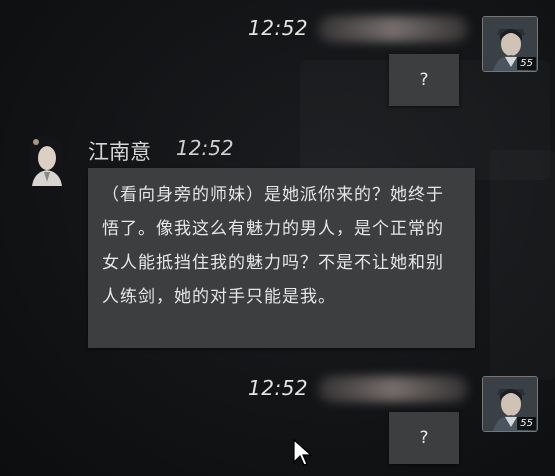 Image resolution: width=555 pixels, height=476 pixels. What do you see at coordinates (119, 152) in the screenshot?
I see `npc-name: 江南意` at bounding box center [119, 152].